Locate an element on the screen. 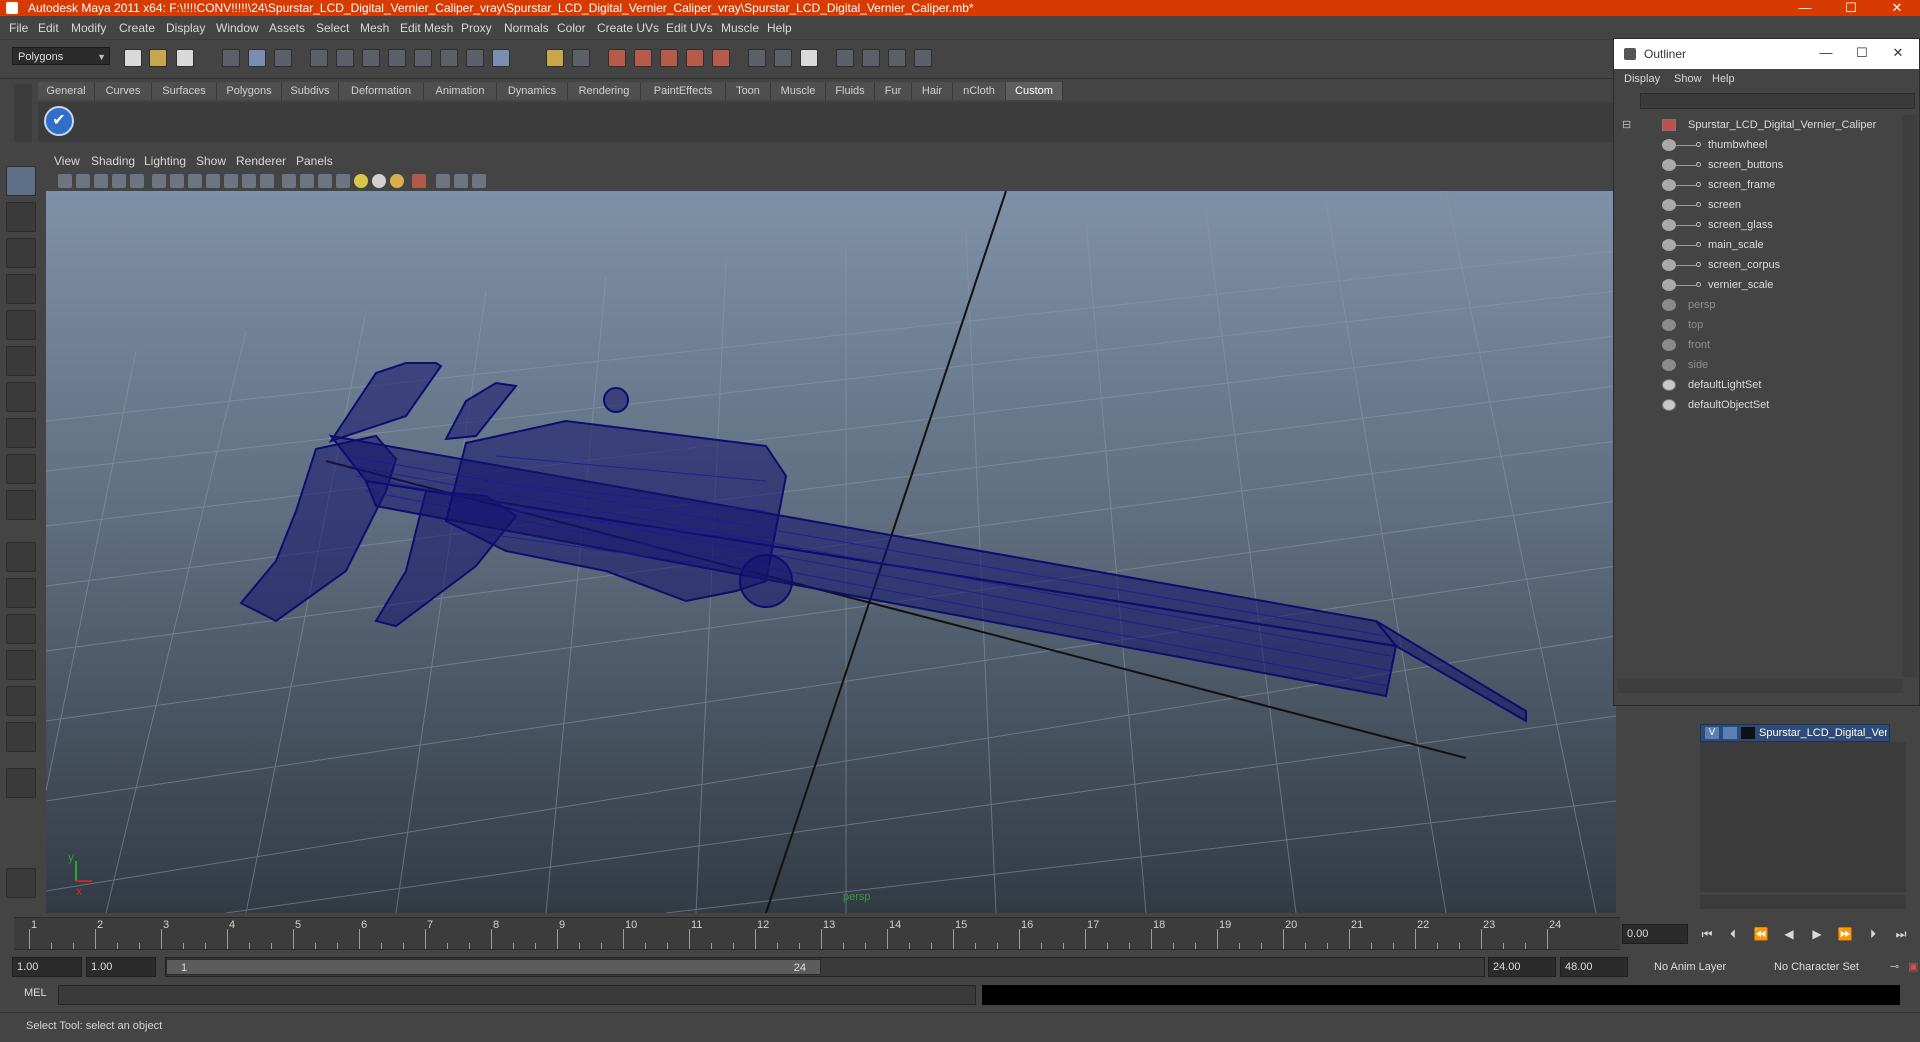 This screenshot has height=1042, width=1920. outliner-set-item: defaultObjectSet is located at coordinates (1760, 405).